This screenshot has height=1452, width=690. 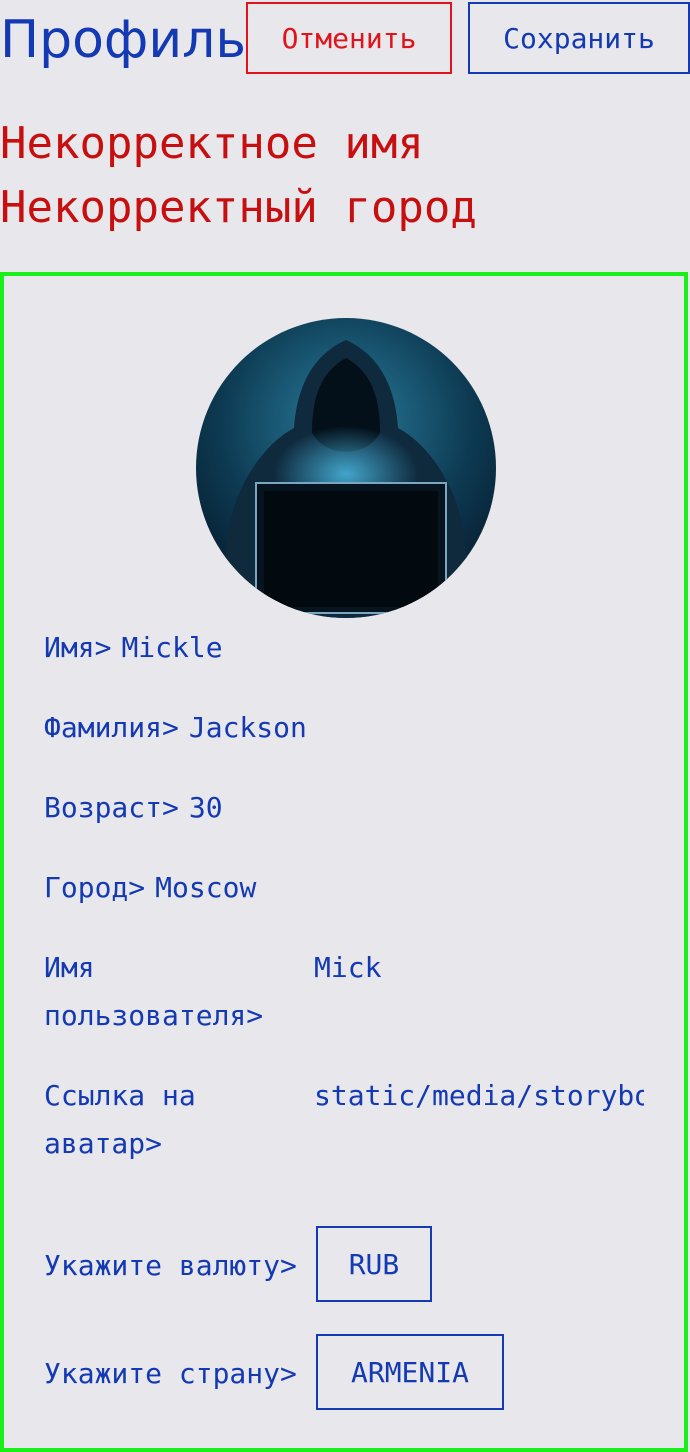 I want to click on last-name-input: Jackson, so click(x=248, y=728).